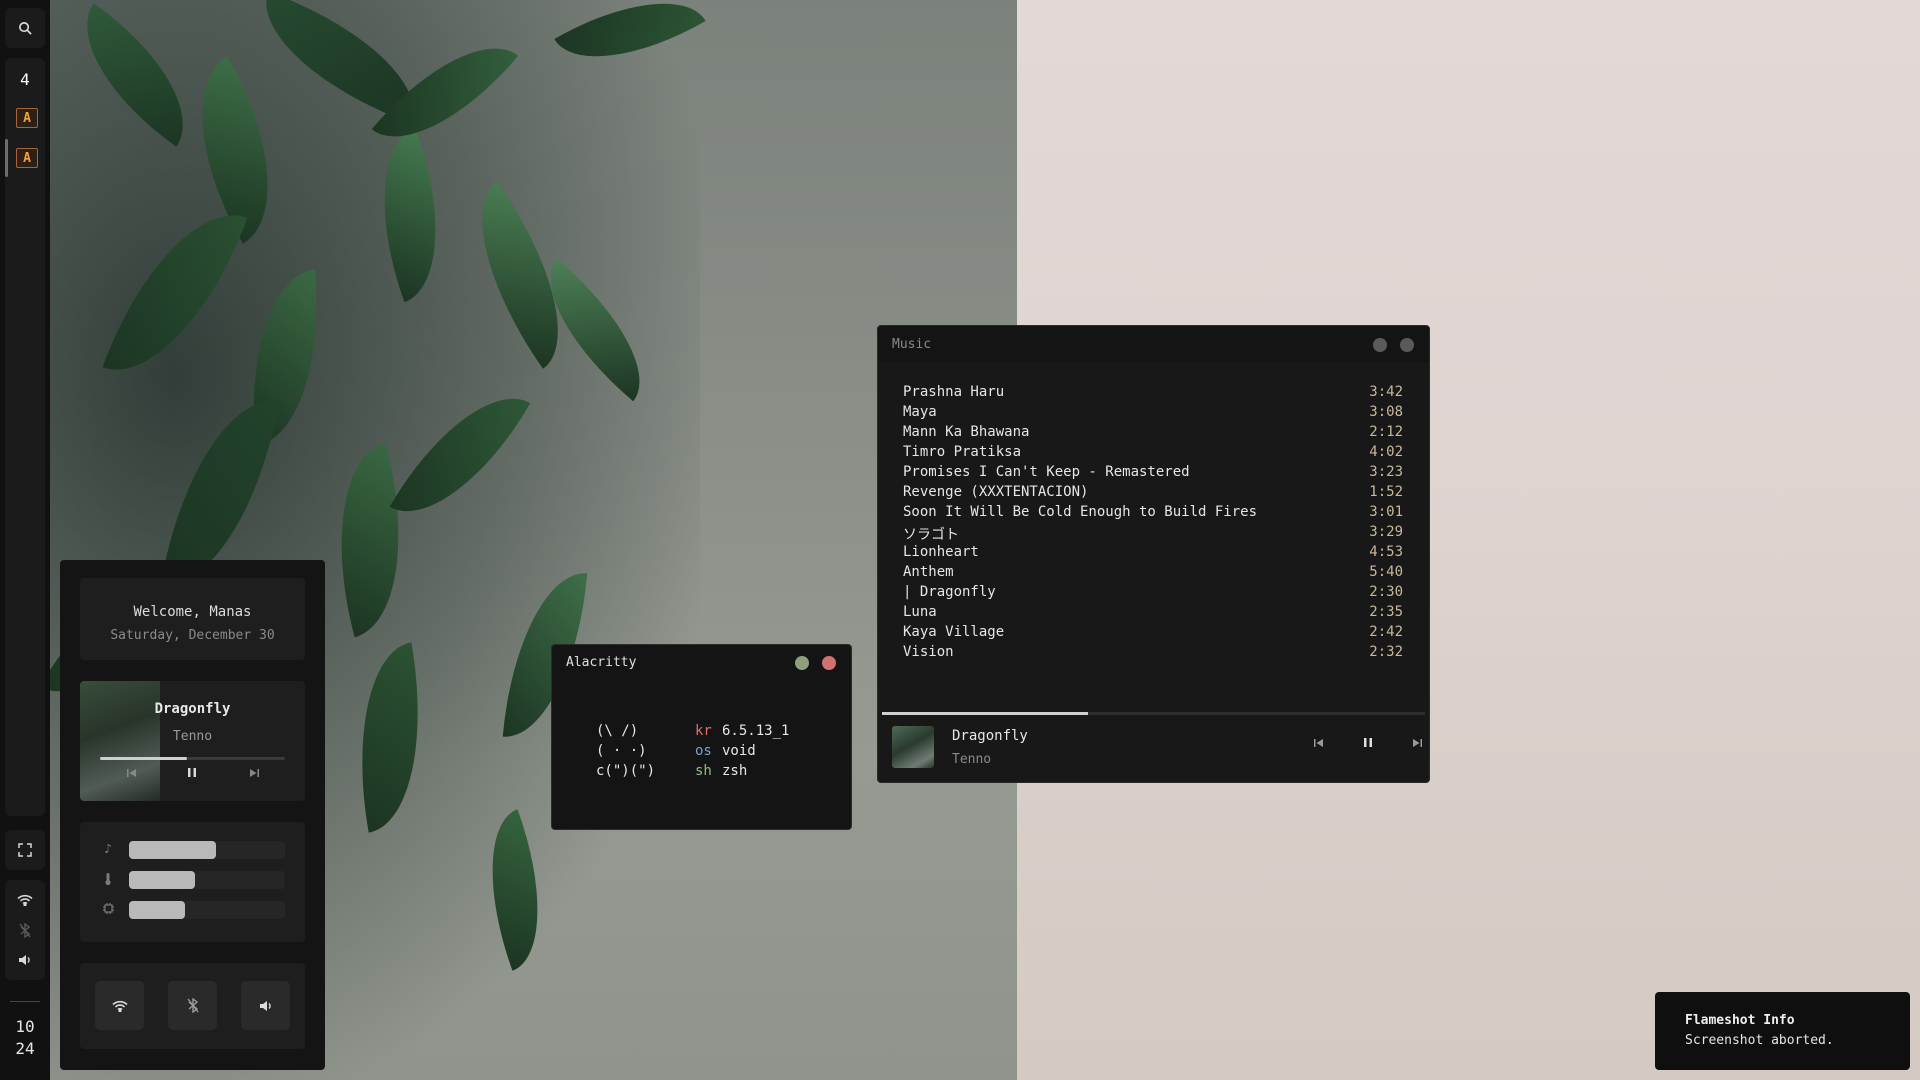  What do you see at coordinates (1386, 592) in the screenshot?
I see `track-duration: 2:30` at bounding box center [1386, 592].